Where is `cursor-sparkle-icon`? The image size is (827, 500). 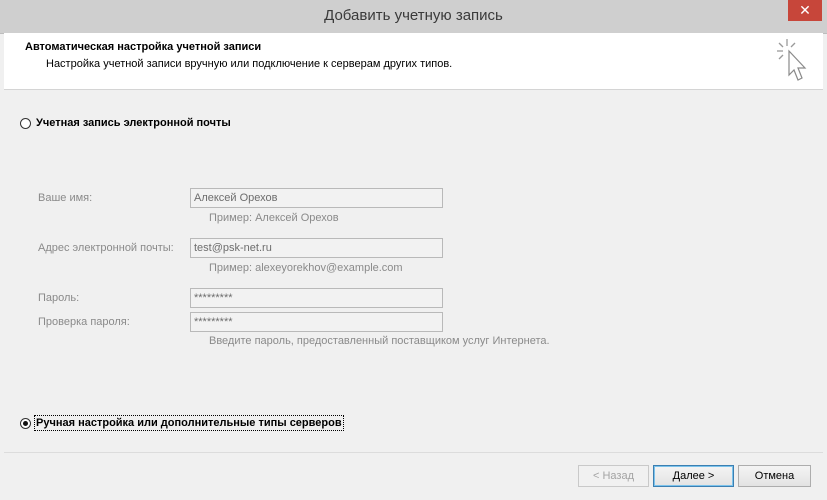 cursor-sparkle-icon is located at coordinates (792, 60).